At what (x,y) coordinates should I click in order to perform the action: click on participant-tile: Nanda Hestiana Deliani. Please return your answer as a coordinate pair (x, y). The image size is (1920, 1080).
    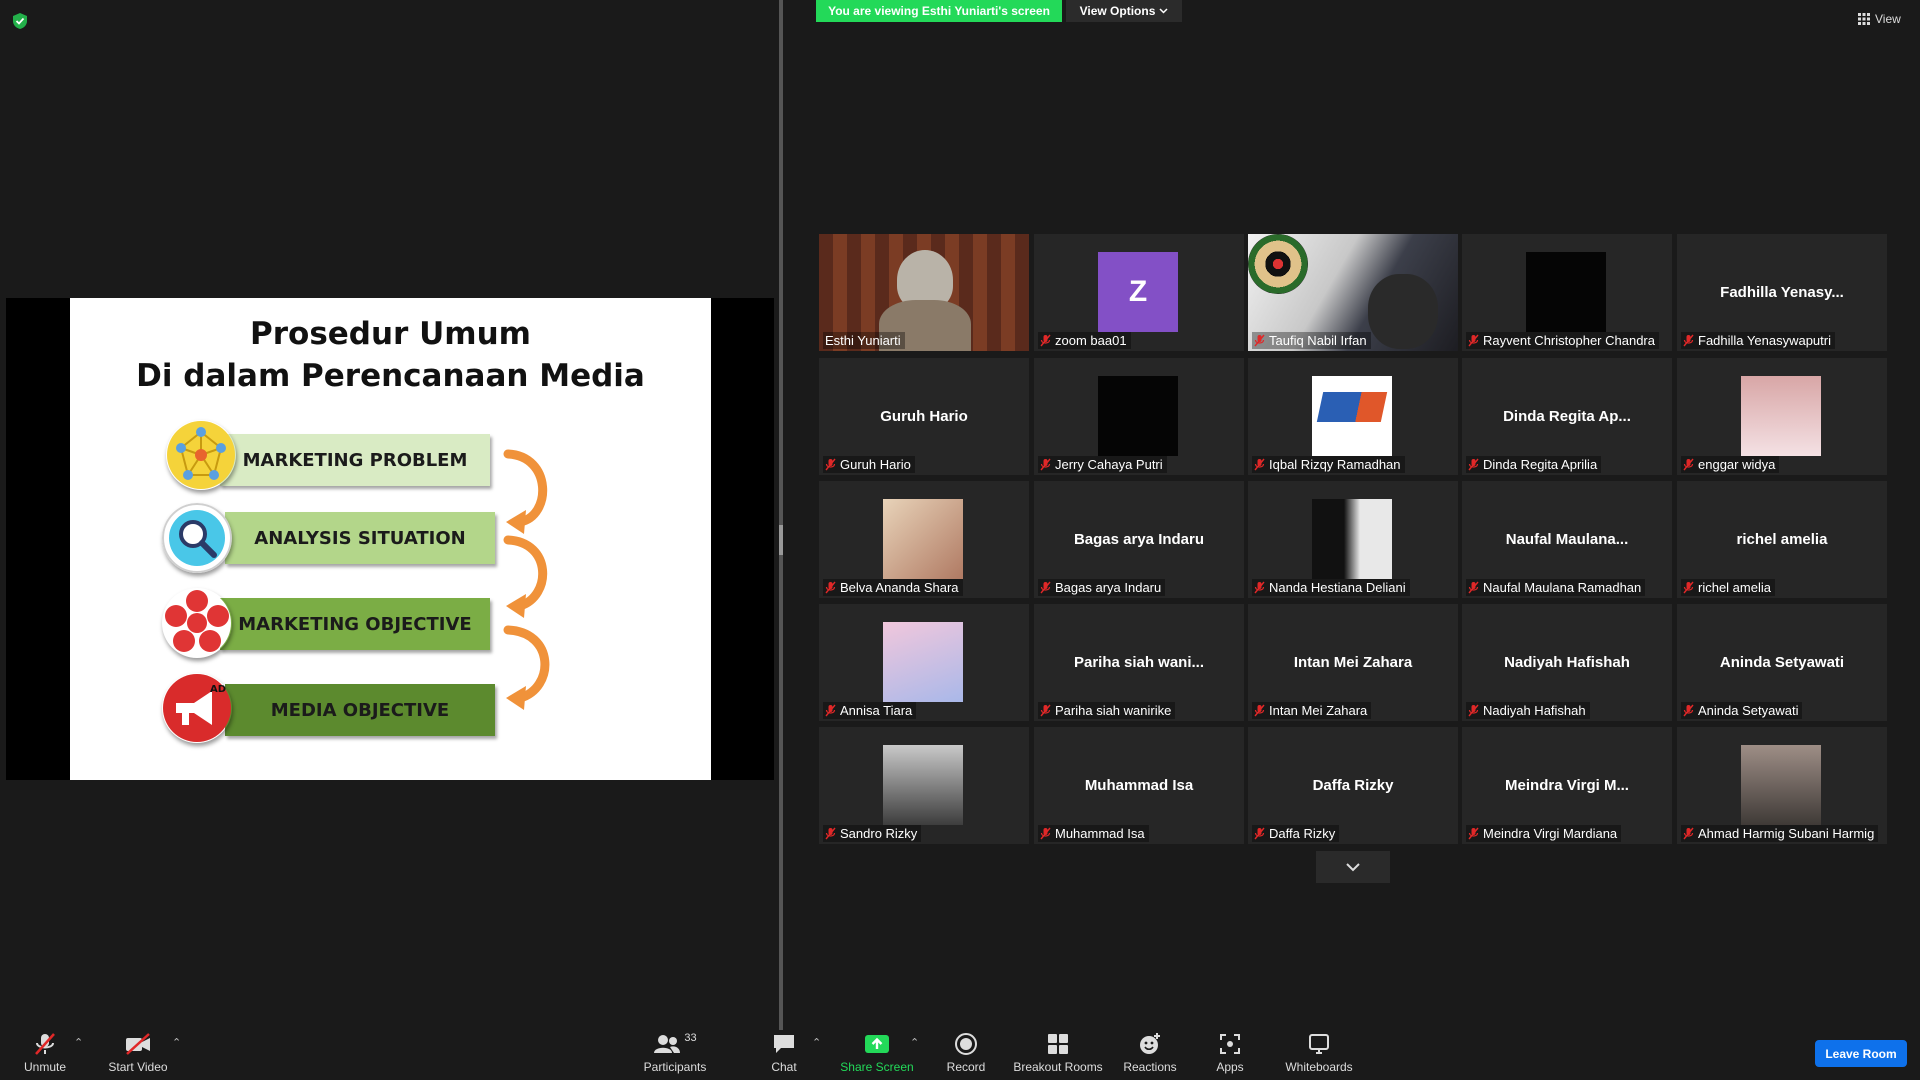
    Looking at the image, I should click on (1353, 539).